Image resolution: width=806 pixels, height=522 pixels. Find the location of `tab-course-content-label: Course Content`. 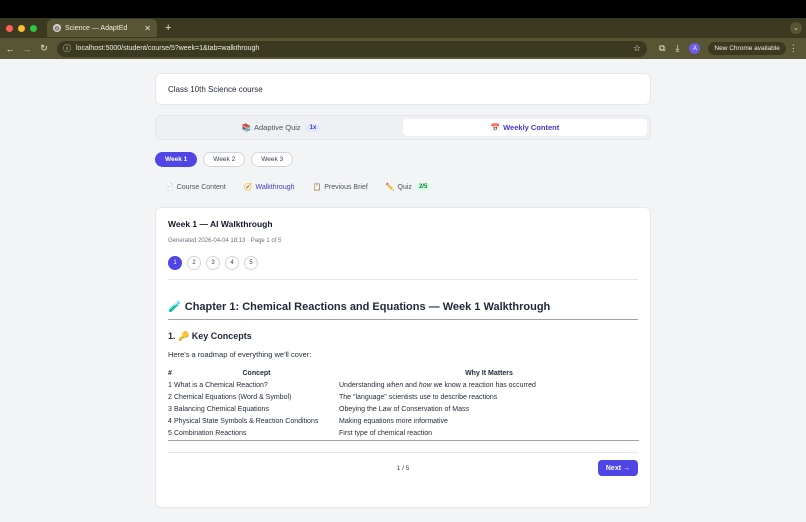

tab-course-content-label: Course Content is located at coordinates (201, 187).